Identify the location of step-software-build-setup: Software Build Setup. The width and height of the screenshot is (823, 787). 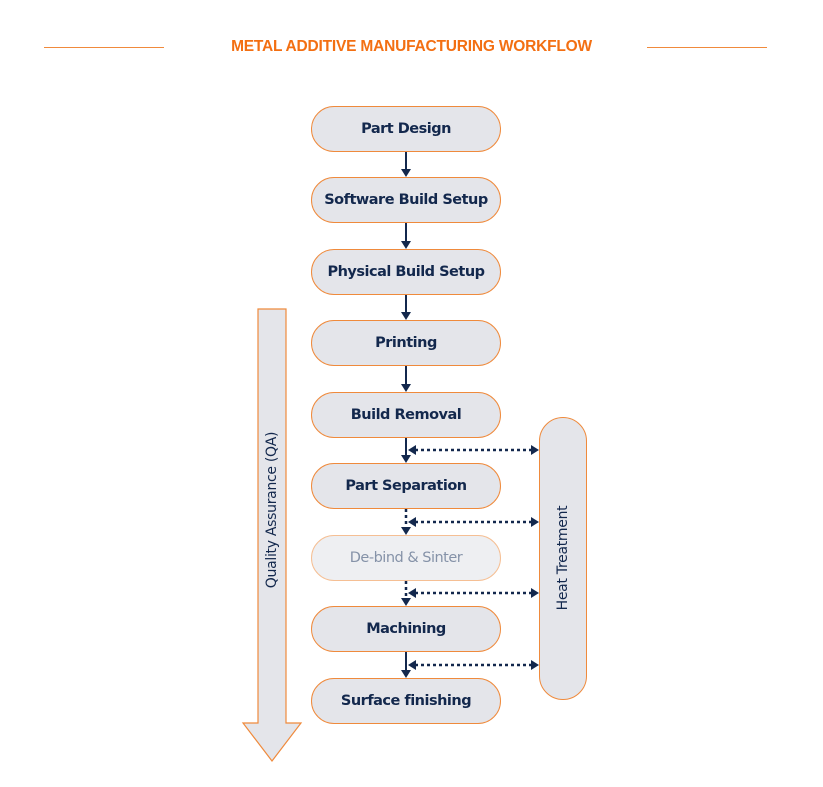
(406, 200).